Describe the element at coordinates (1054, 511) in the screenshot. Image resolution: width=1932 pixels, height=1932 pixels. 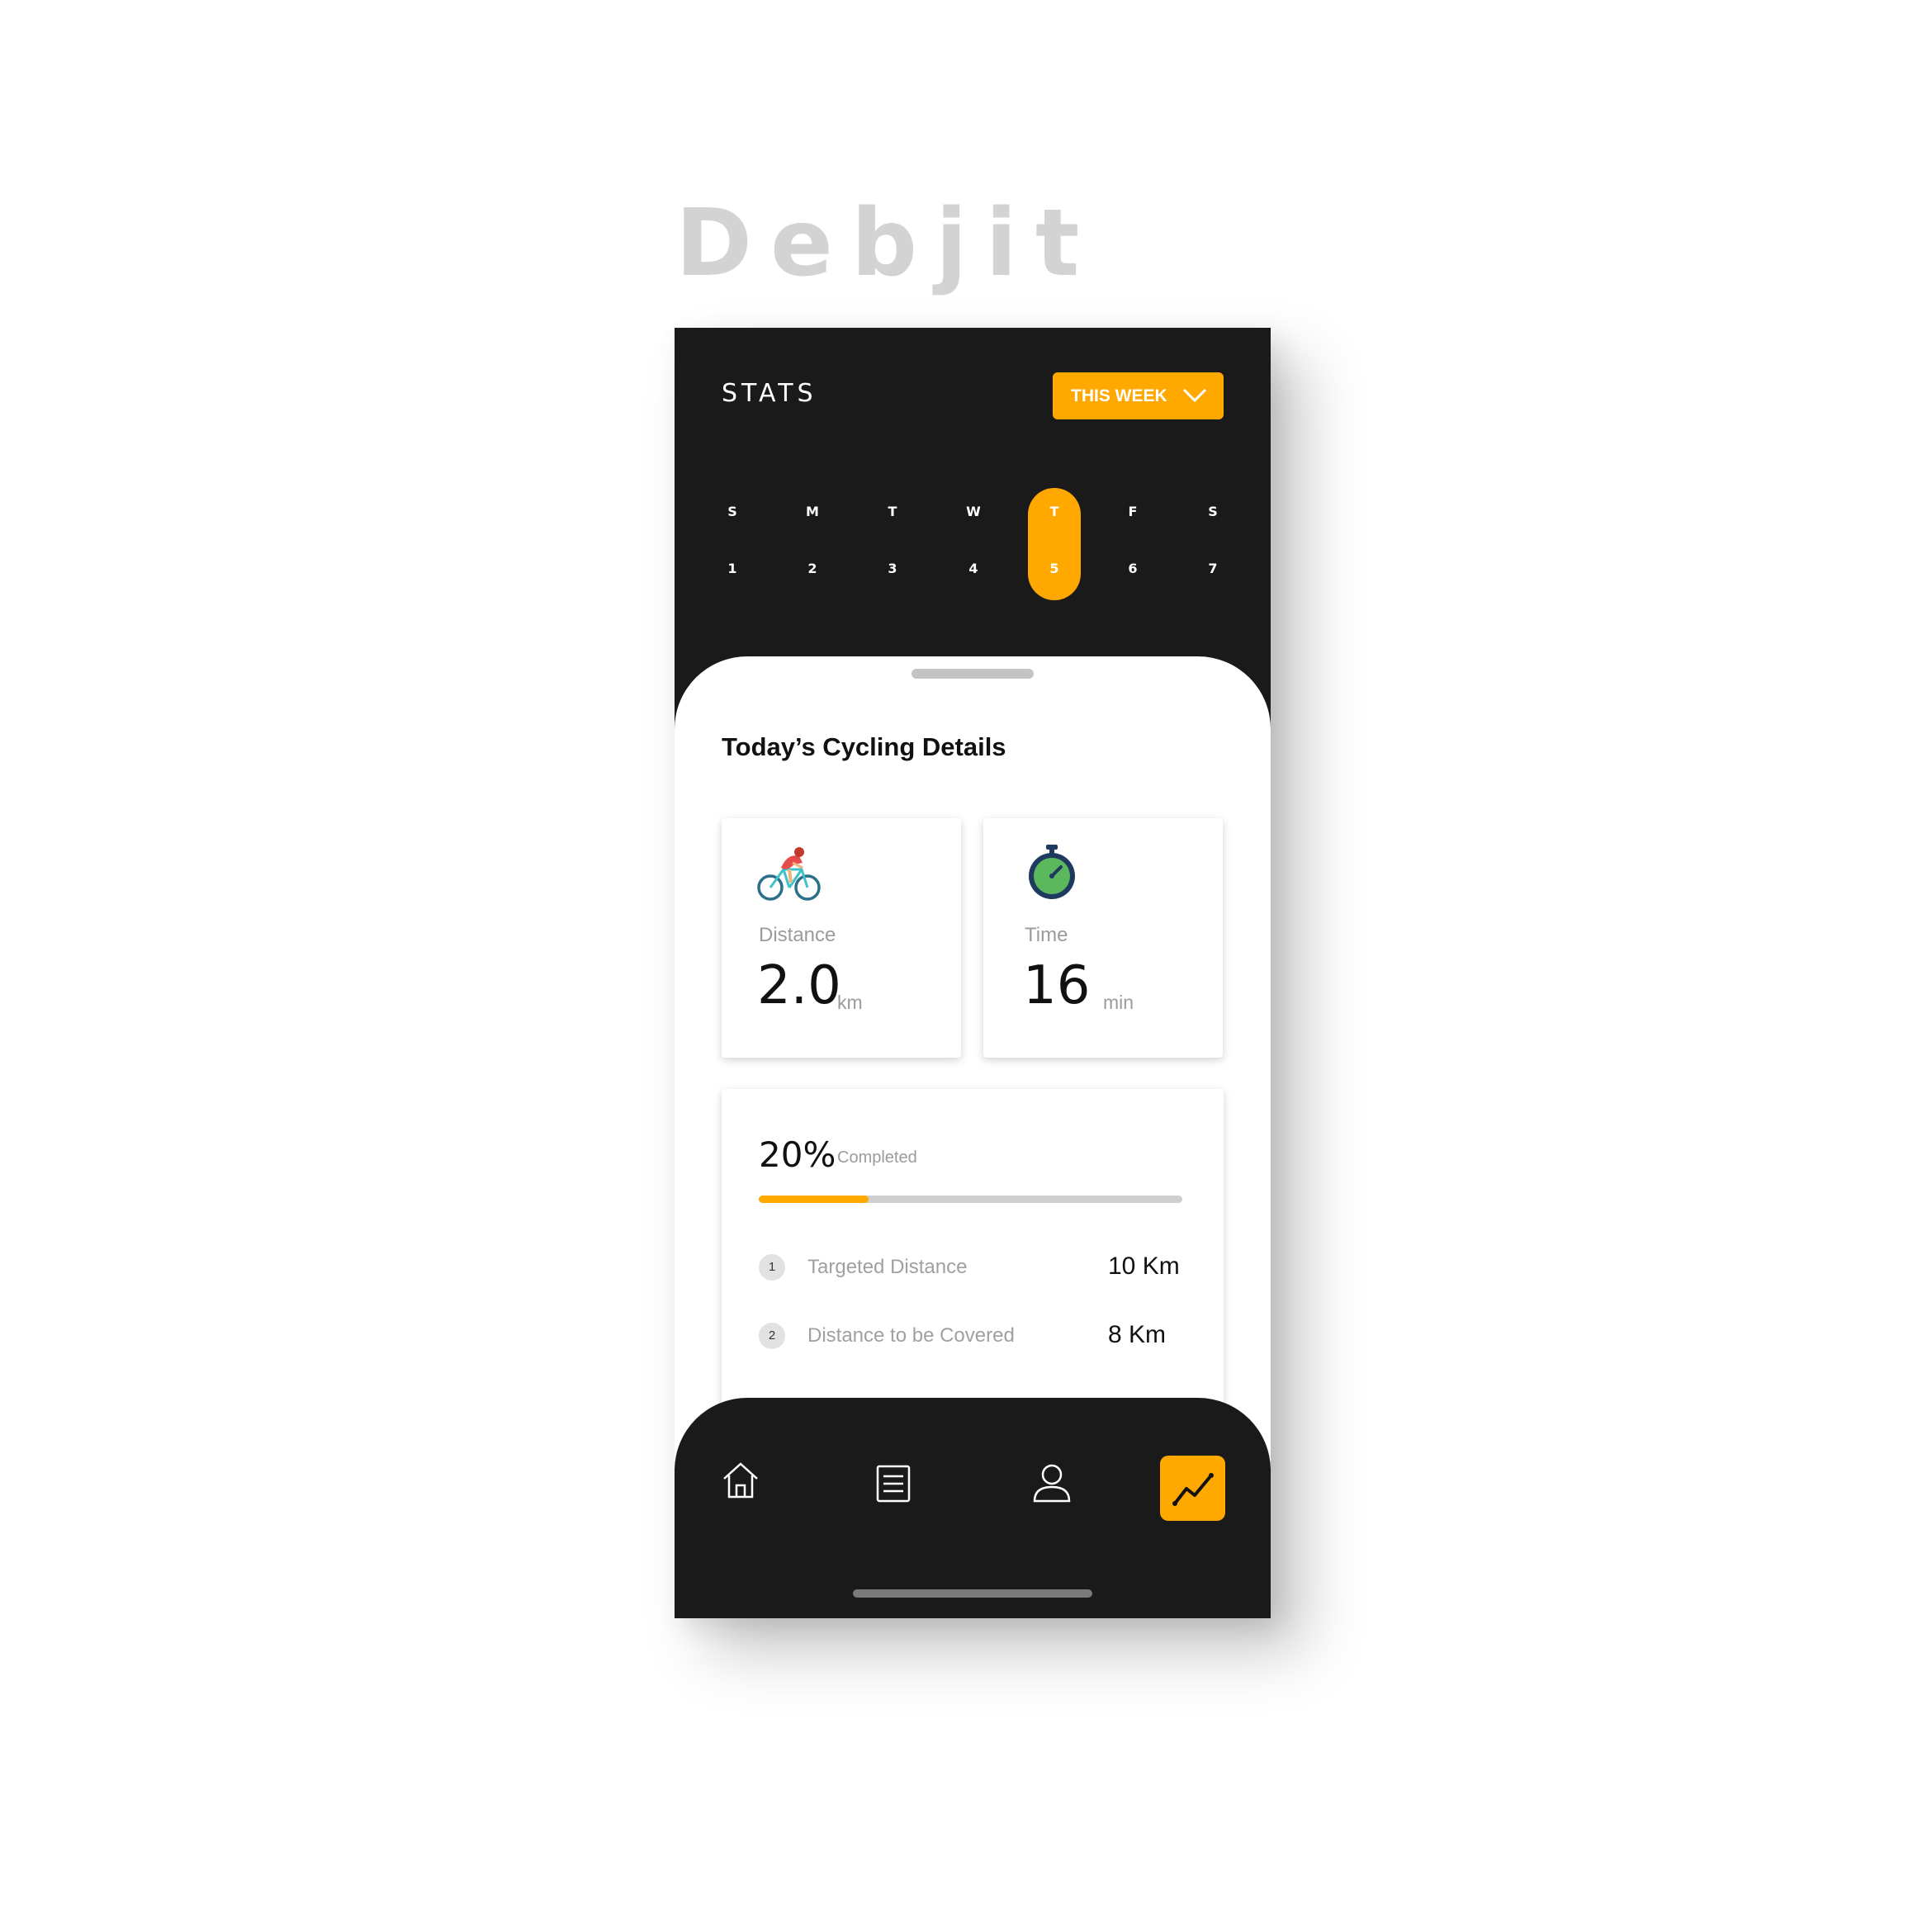
I see `day-letter-selected: T` at that location.